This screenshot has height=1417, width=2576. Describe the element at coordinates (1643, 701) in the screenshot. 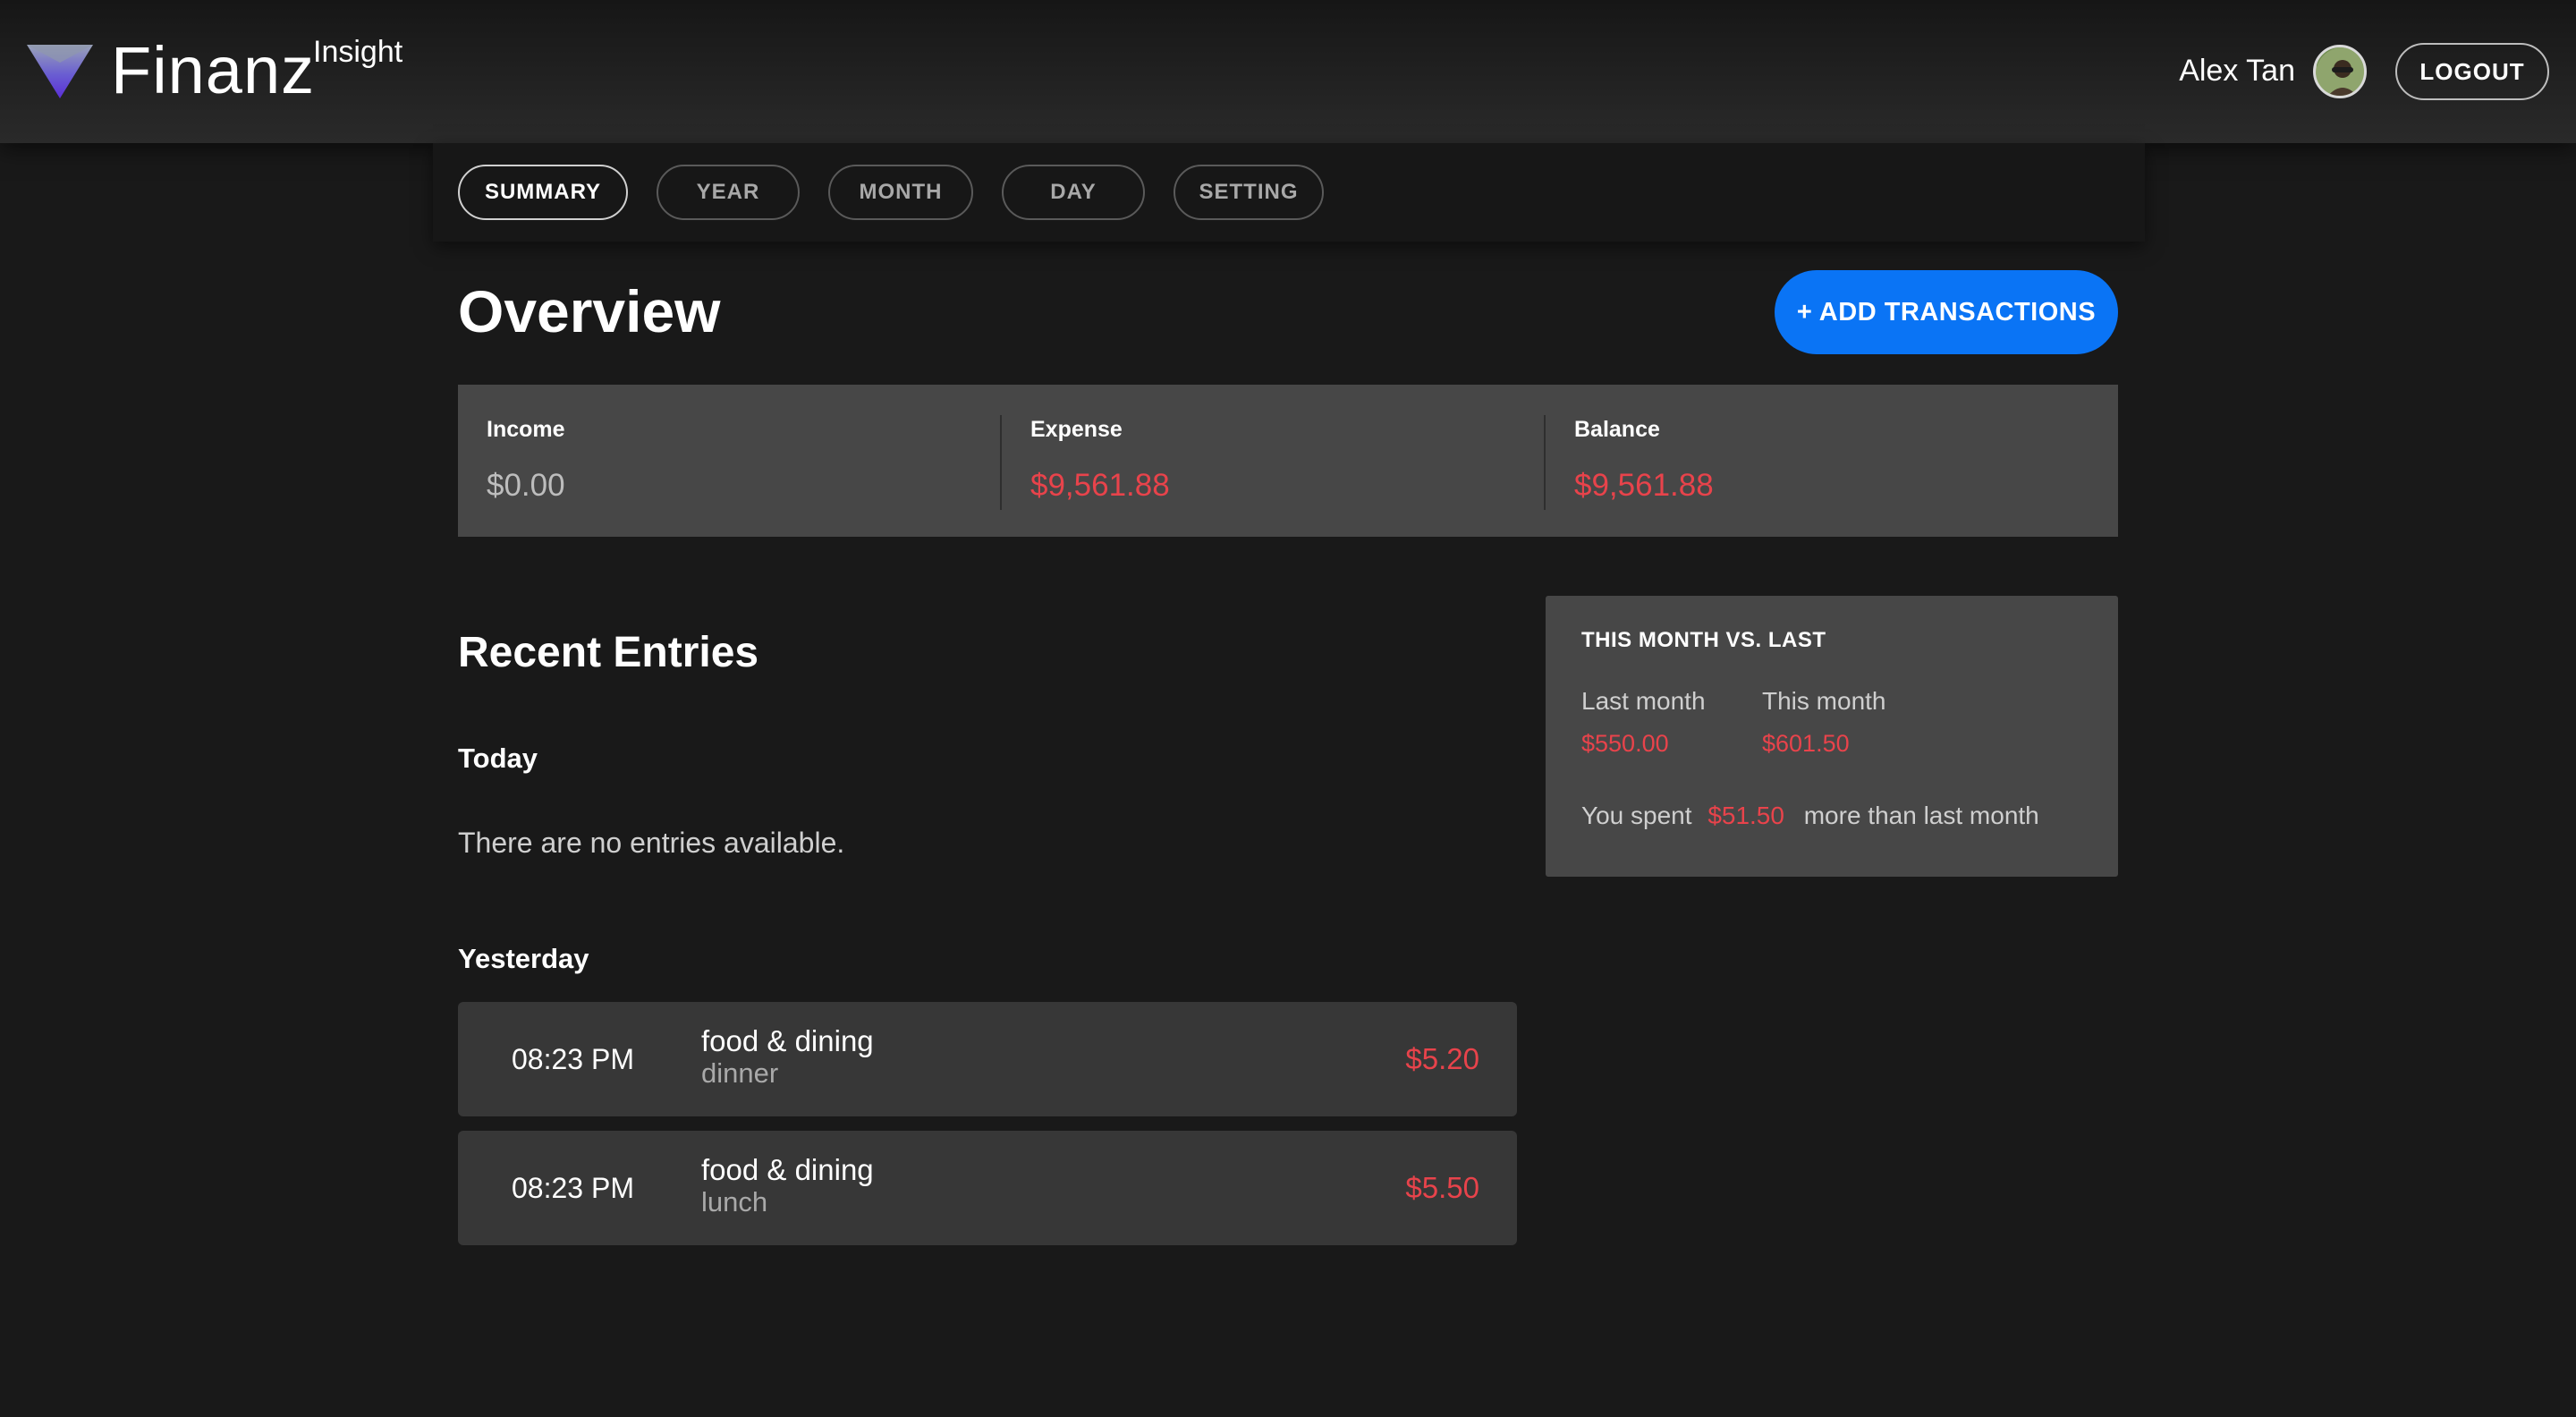

I see `last-month-label: Last month` at that location.